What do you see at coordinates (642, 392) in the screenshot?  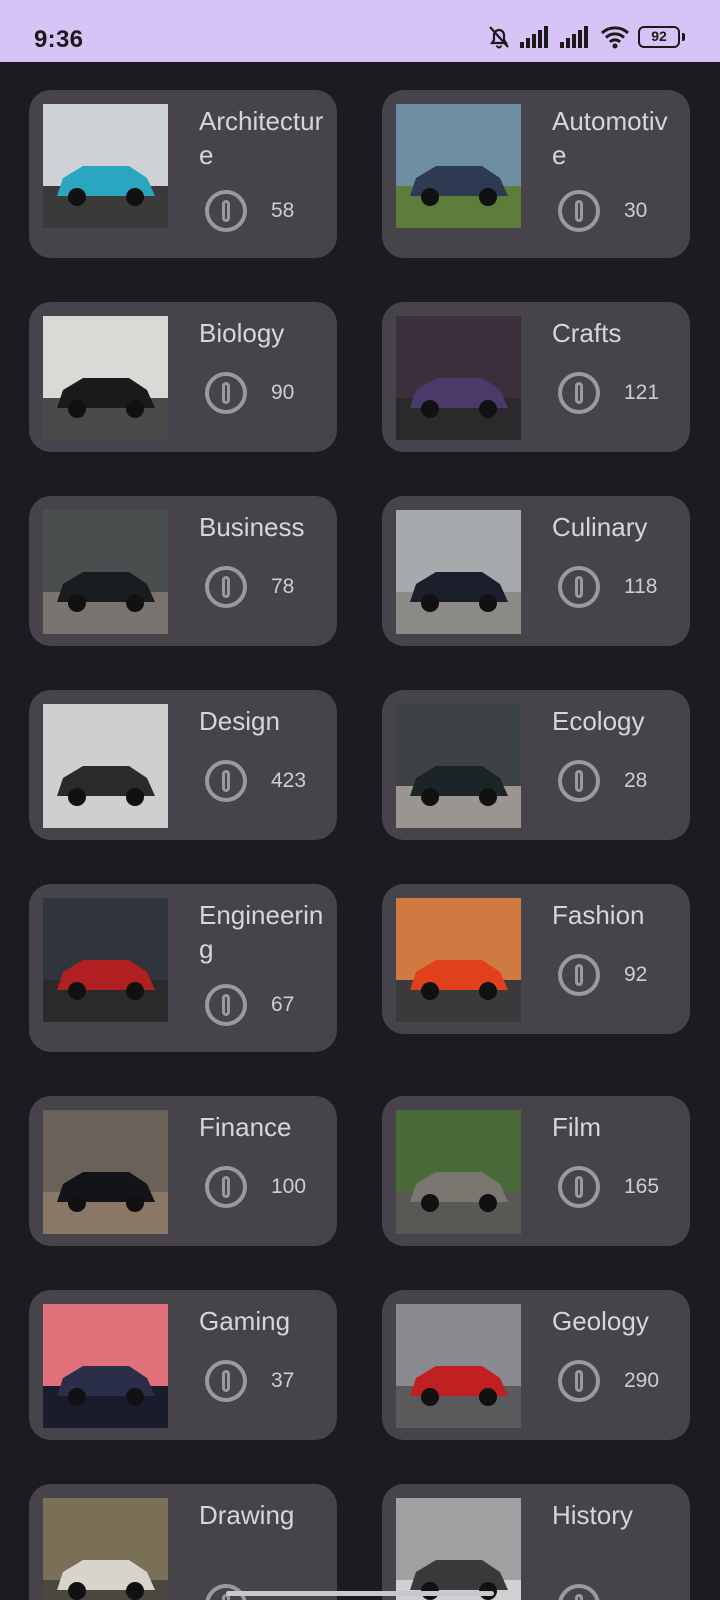 I see `category-count: 121` at bounding box center [642, 392].